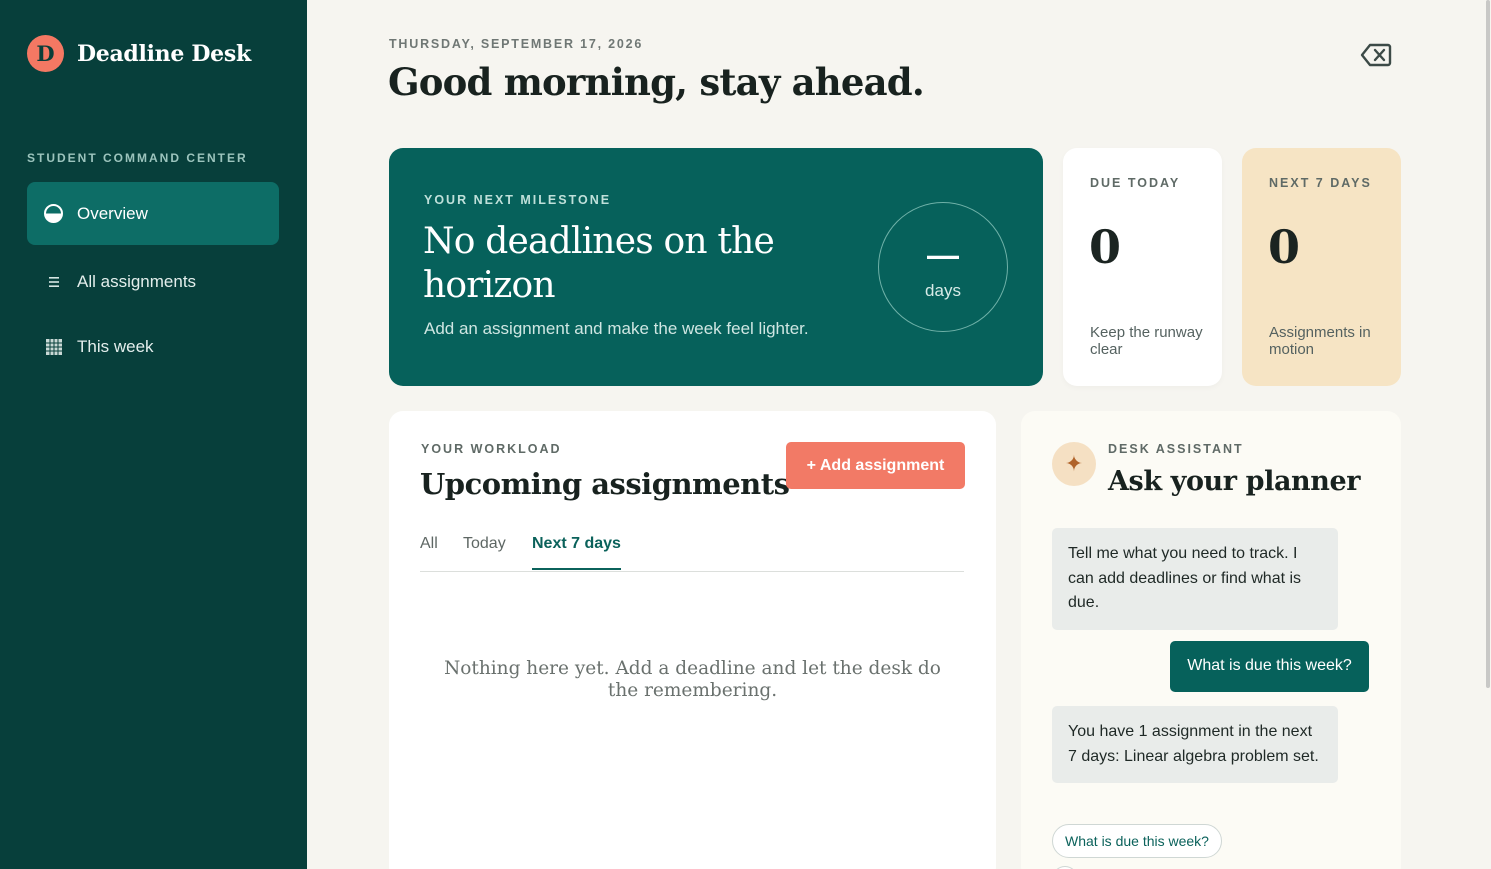 The height and width of the screenshot is (869, 1491). What do you see at coordinates (1320, 341) in the screenshot?
I see `stat-caption: Assignments in motion` at bounding box center [1320, 341].